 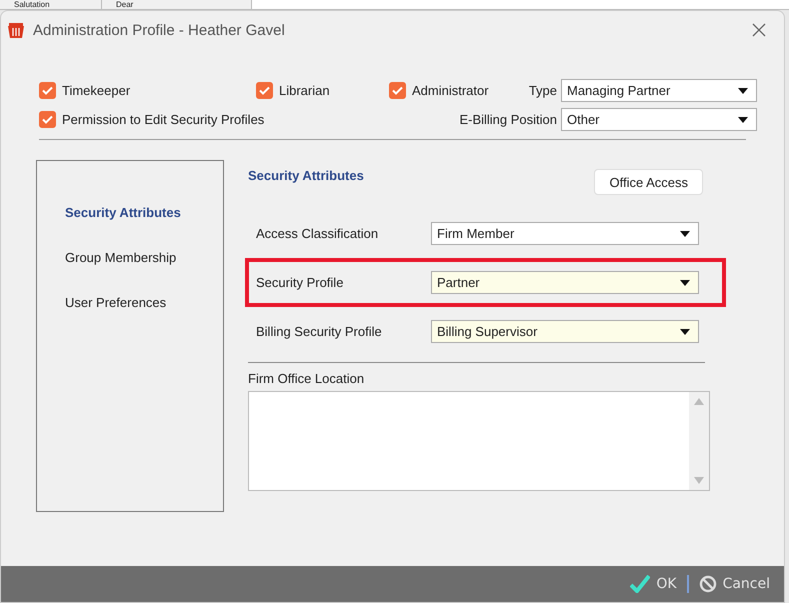 What do you see at coordinates (304, 90) in the screenshot?
I see `checkbox-label: Librarian` at bounding box center [304, 90].